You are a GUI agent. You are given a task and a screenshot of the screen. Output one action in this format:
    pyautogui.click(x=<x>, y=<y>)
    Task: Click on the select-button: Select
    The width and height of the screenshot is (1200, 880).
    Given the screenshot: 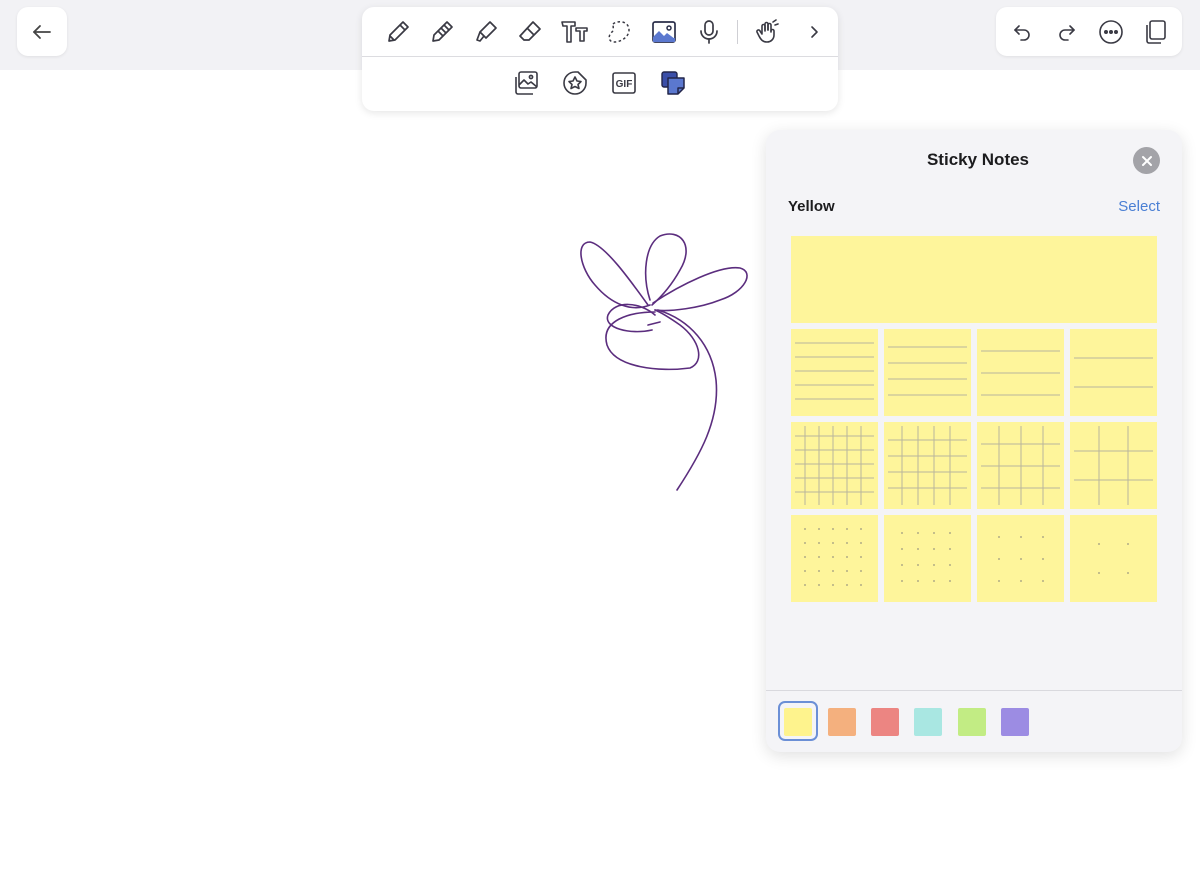 What is the action you would take?
    pyautogui.click(x=1139, y=206)
    